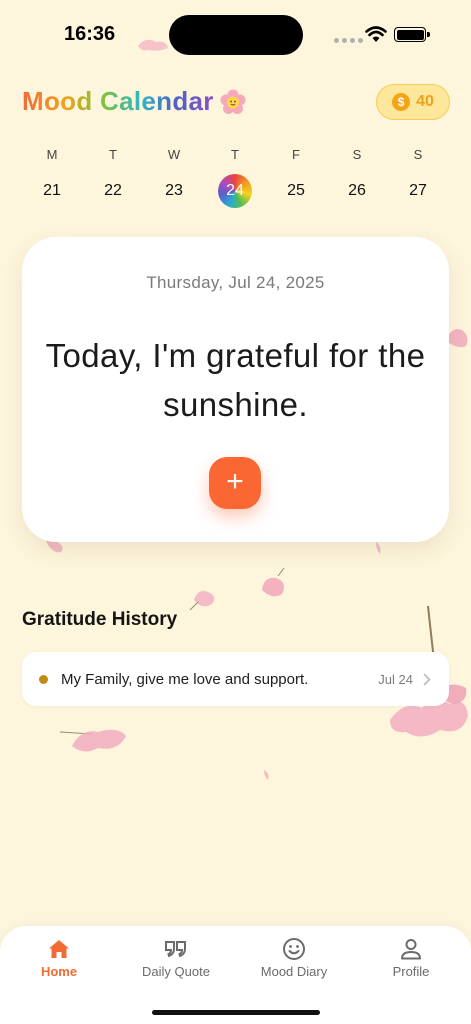 The image size is (471, 1024). Describe the element at coordinates (118, 101) in the screenshot. I see `app-title-text: Mood Calendar` at that location.